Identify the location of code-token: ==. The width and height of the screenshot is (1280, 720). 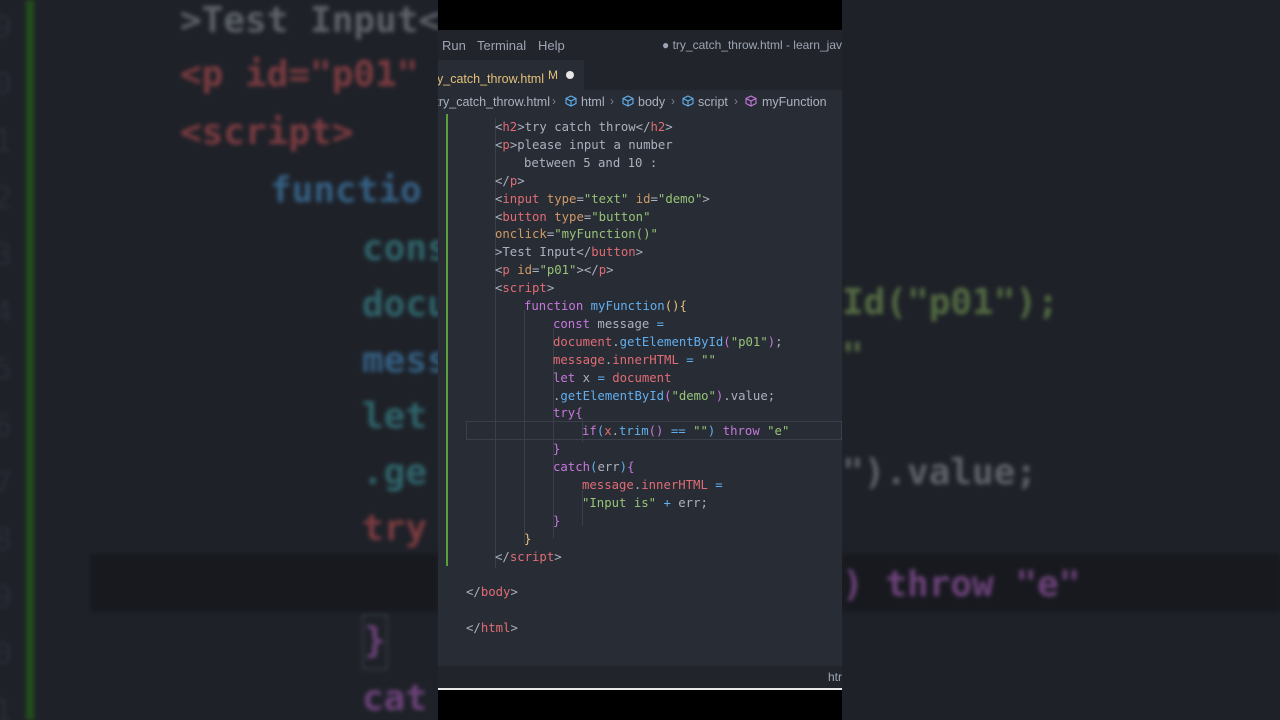
(678, 431).